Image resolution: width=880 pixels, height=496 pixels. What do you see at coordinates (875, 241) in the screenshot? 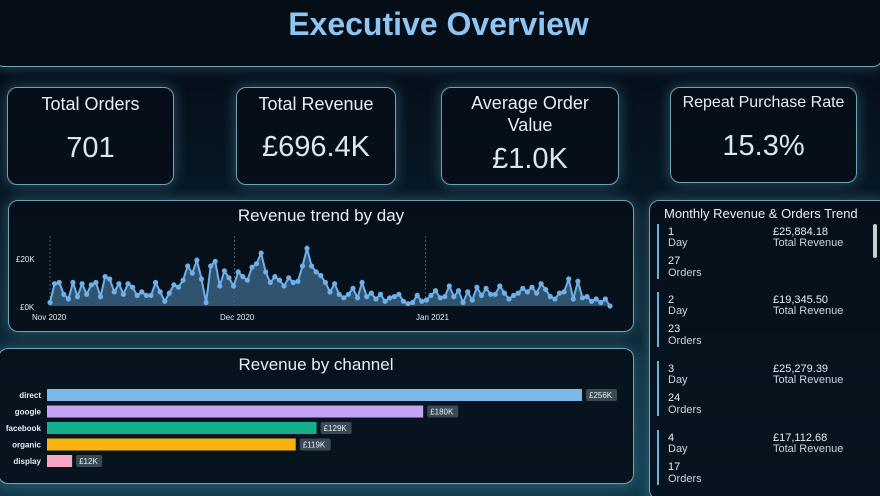
I see `scrollbar-thumb` at bounding box center [875, 241].